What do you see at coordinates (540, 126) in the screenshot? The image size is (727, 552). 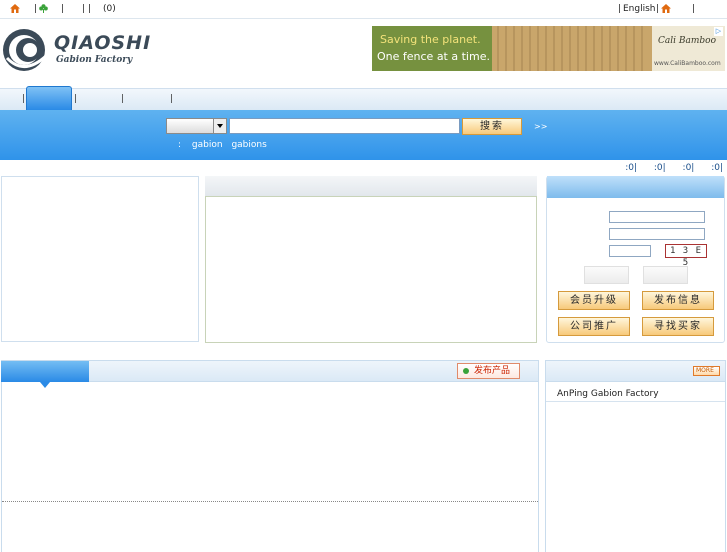 I see `advanced-search-link: >>` at bounding box center [540, 126].